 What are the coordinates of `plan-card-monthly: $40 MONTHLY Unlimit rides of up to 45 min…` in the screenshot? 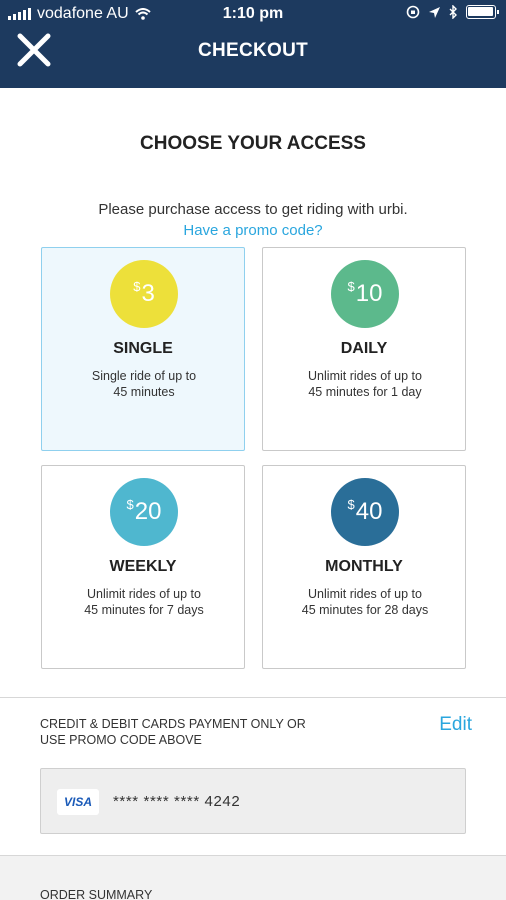 It's located at (364, 567).